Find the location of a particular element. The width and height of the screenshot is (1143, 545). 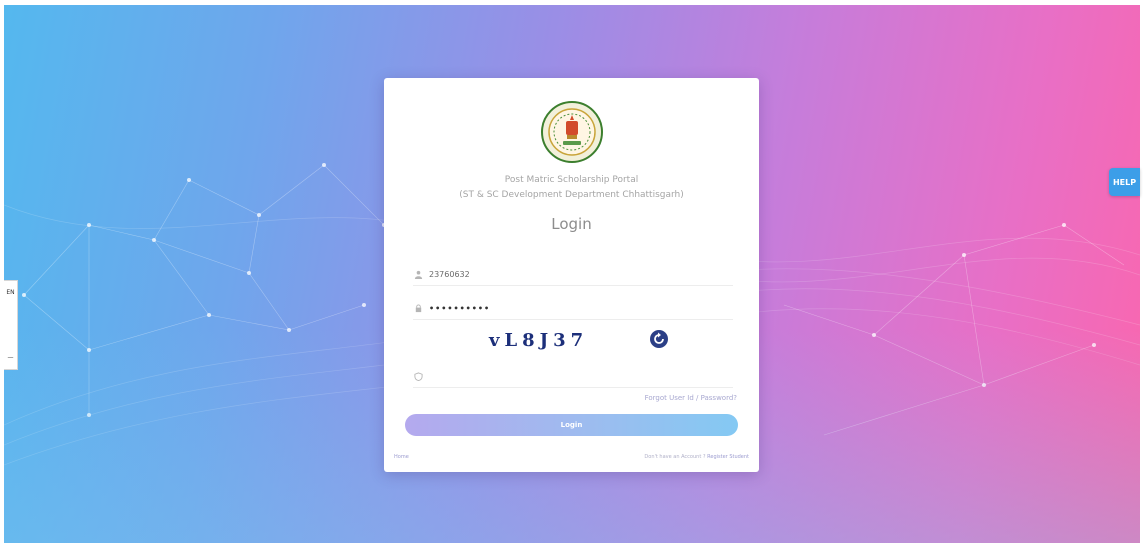

login-heading: Login is located at coordinates (571, 224).